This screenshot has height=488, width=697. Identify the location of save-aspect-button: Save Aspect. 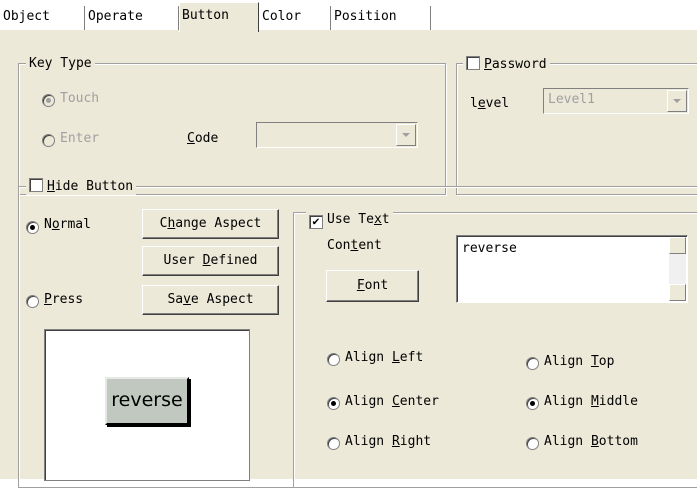
(210, 300).